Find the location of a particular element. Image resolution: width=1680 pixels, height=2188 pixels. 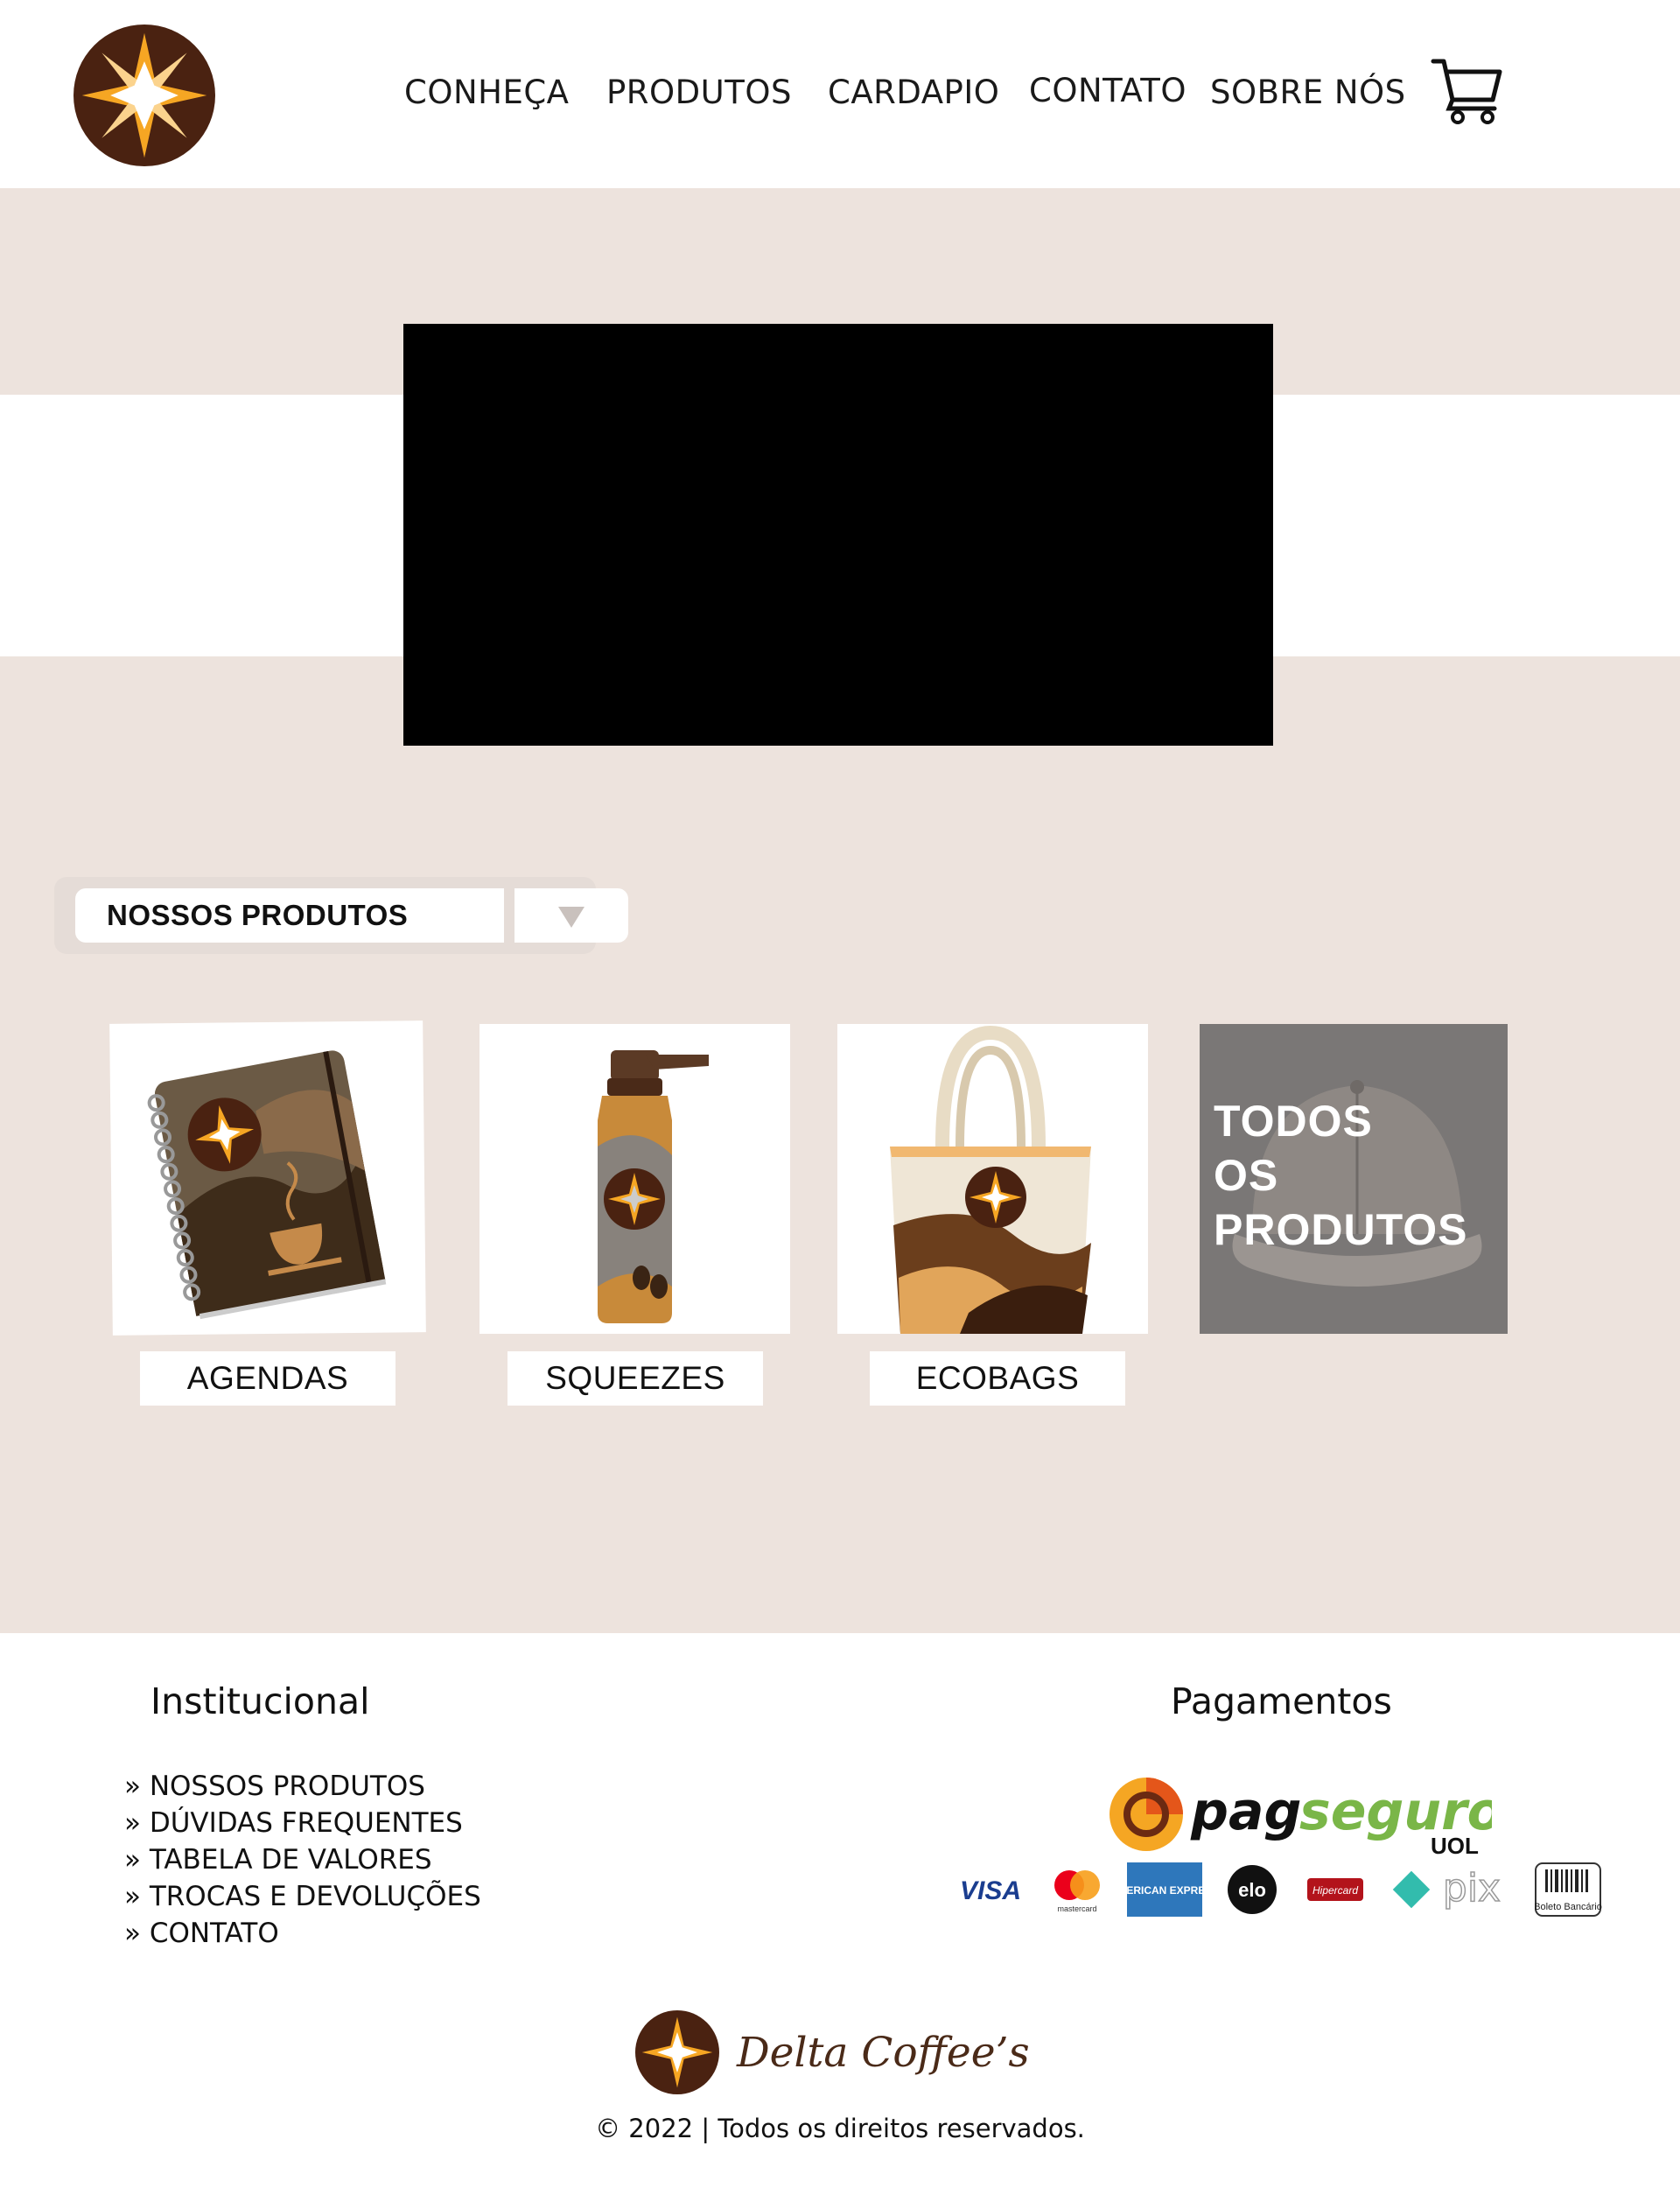

nav-conheca: CONHEÇA is located at coordinates (486, 92).